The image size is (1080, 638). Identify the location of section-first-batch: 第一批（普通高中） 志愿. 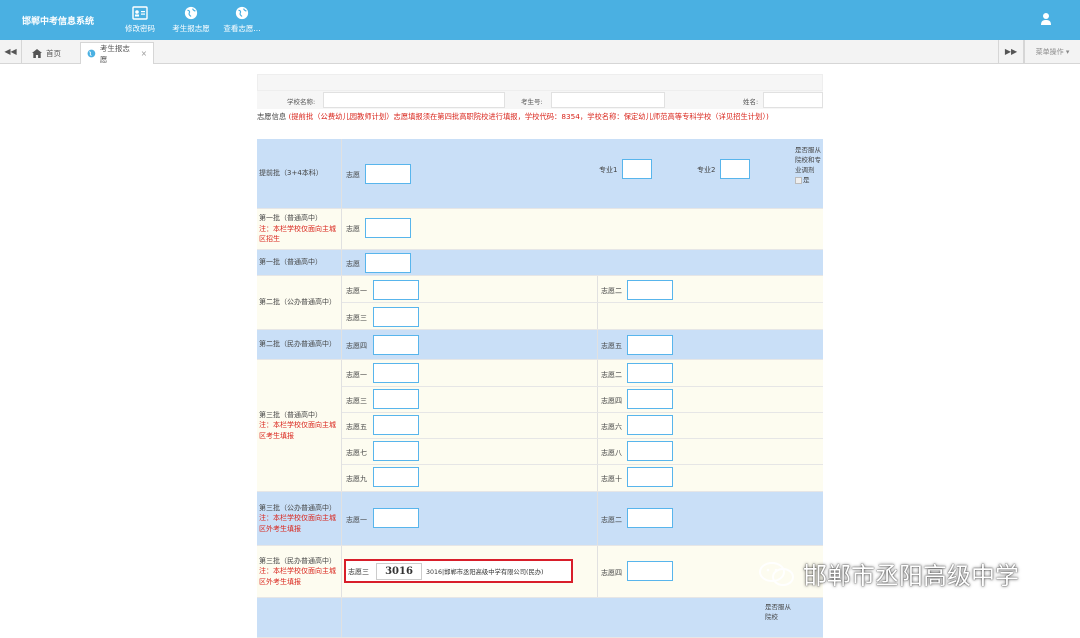
(540, 263).